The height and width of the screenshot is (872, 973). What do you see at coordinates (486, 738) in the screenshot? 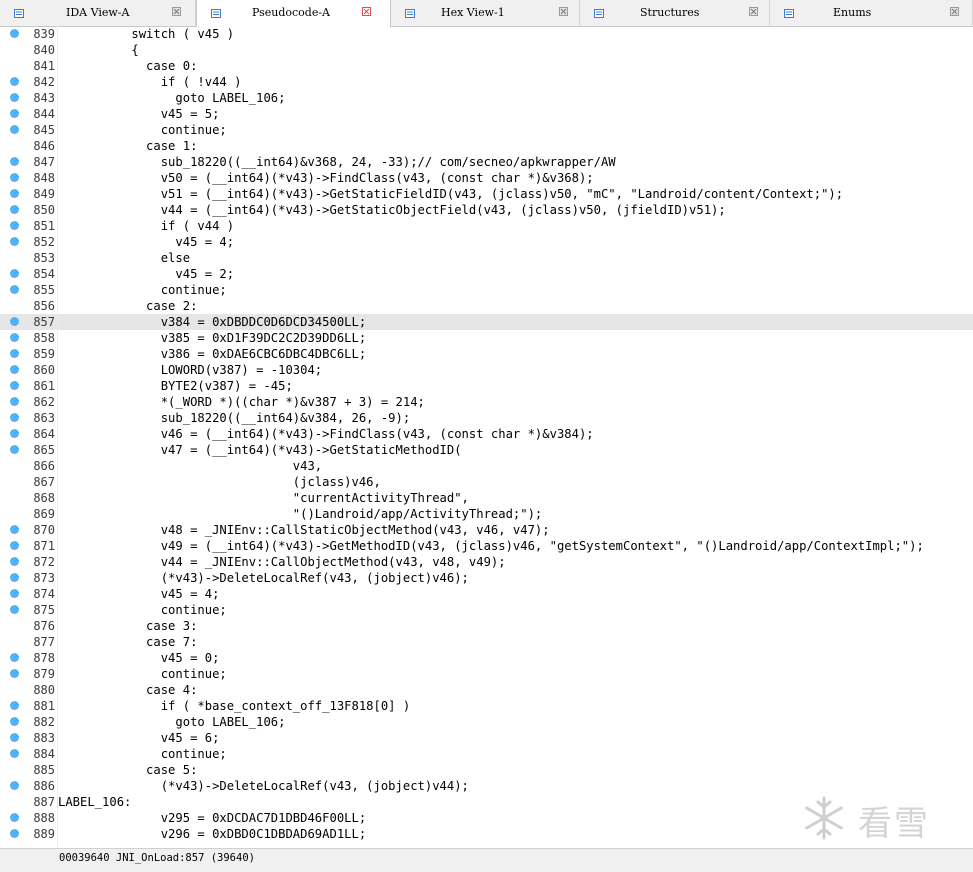
I see `code-line: 883 v45 = 6;` at bounding box center [486, 738].